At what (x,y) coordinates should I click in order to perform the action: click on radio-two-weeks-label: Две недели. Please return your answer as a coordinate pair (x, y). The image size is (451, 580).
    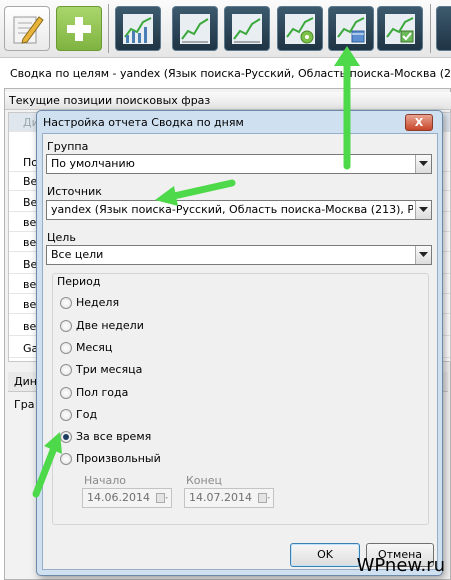
    Looking at the image, I should click on (110, 325).